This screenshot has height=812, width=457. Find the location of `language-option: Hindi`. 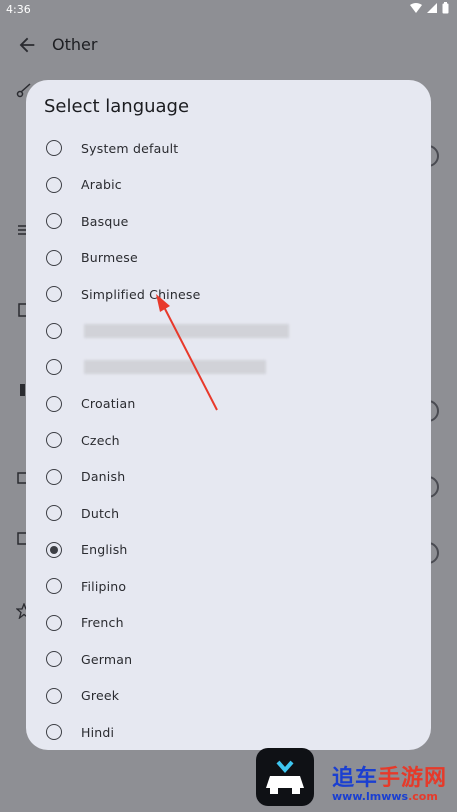

language-option: Hindi is located at coordinates (228, 732).